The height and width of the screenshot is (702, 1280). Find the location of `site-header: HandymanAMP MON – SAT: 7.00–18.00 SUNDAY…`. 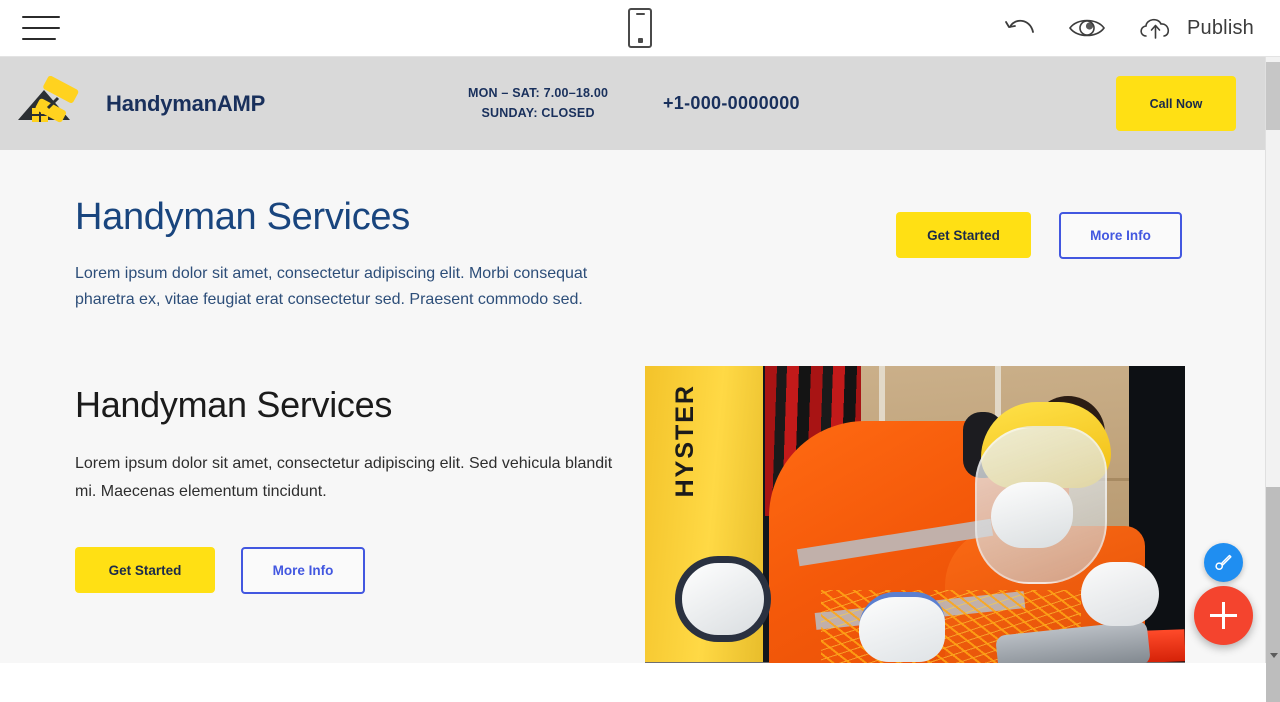

site-header: HandymanAMP MON – SAT: 7.00–18.00 SUNDAY… is located at coordinates (632, 103).